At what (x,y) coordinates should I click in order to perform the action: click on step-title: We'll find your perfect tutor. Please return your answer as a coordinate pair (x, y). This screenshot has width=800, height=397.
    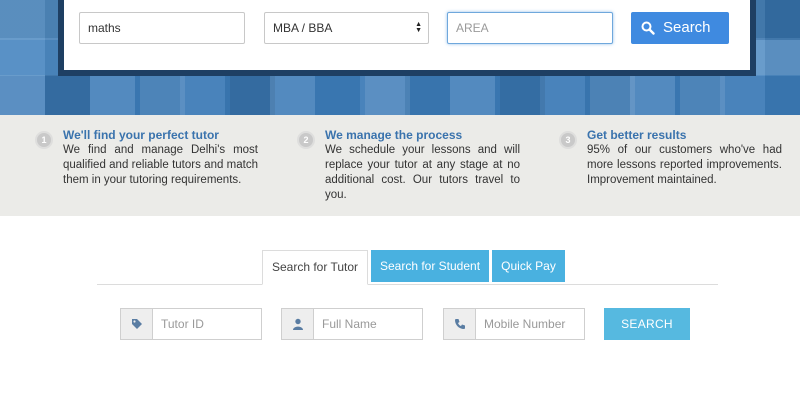
    Looking at the image, I should click on (141, 135).